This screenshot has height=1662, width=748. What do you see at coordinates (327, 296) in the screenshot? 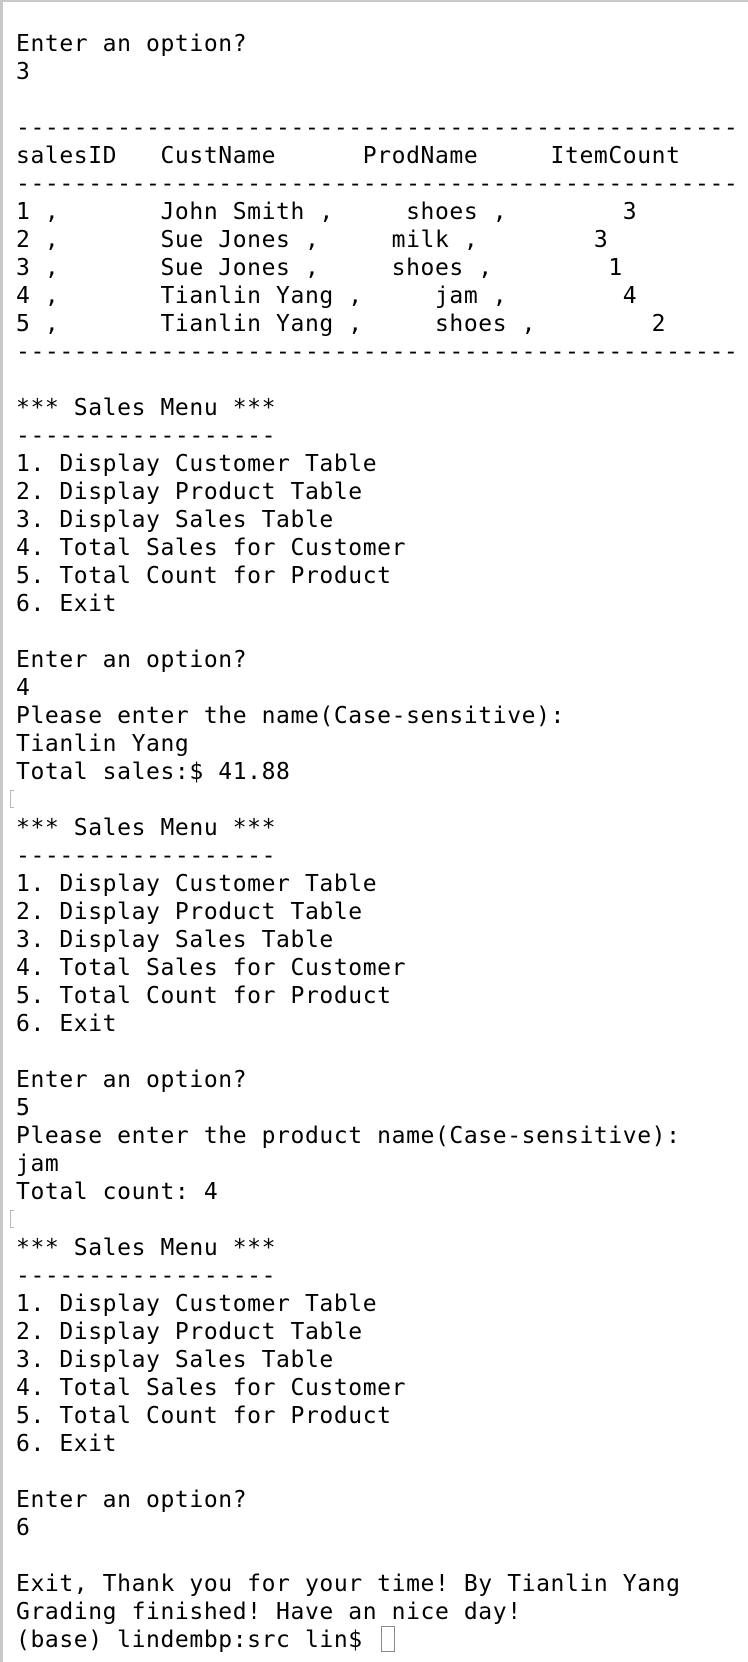
I see `terminal-line: 4 , Tianlin Yang , jam , 4` at bounding box center [327, 296].